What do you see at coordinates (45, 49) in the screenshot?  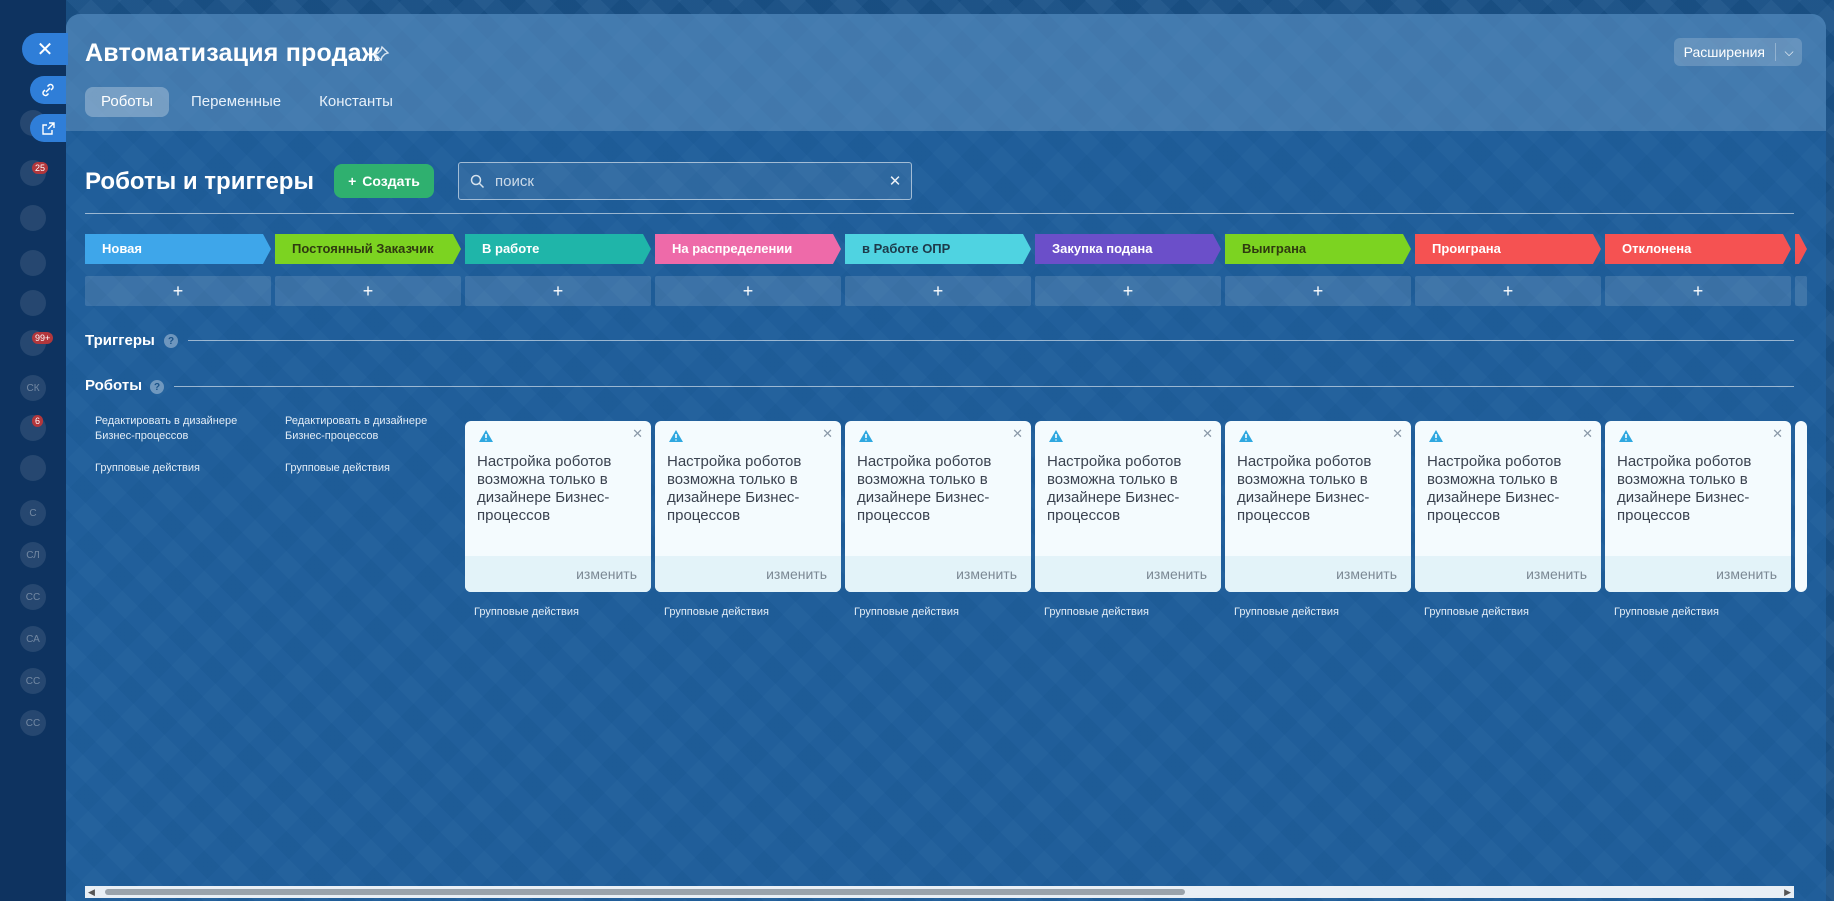 I see `close-panel-button: ✕` at bounding box center [45, 49].